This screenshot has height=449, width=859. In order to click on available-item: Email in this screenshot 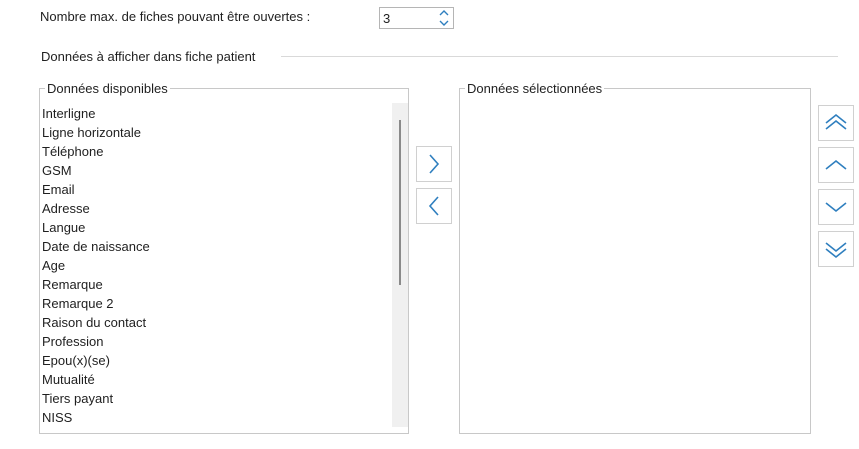, I will do `click(215, 189)`.